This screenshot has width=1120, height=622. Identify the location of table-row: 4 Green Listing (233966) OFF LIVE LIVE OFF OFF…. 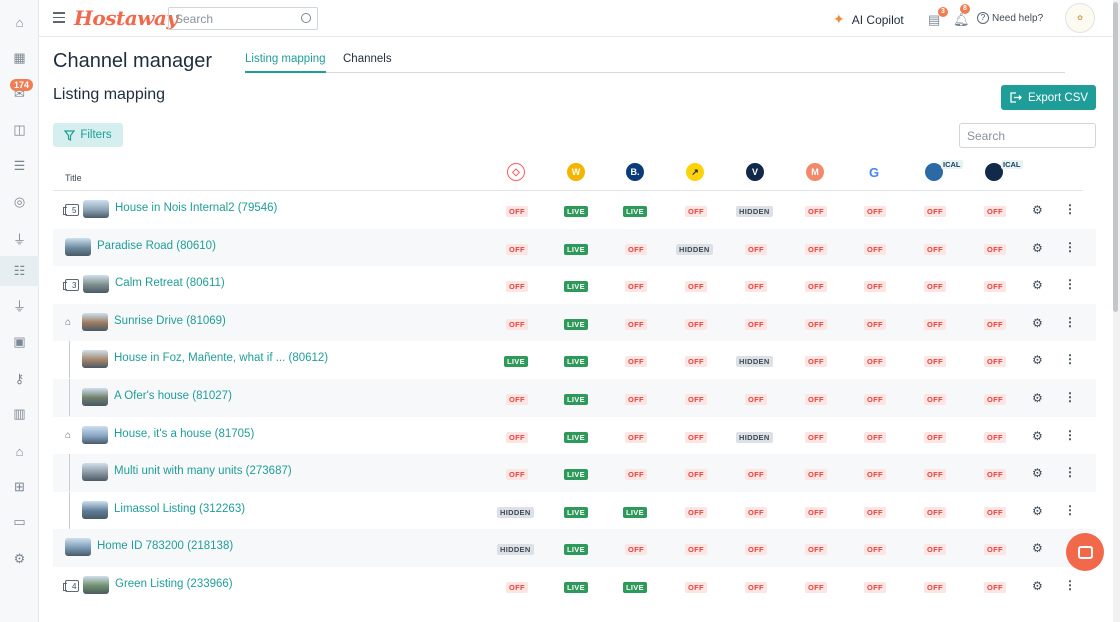
(574, 586).